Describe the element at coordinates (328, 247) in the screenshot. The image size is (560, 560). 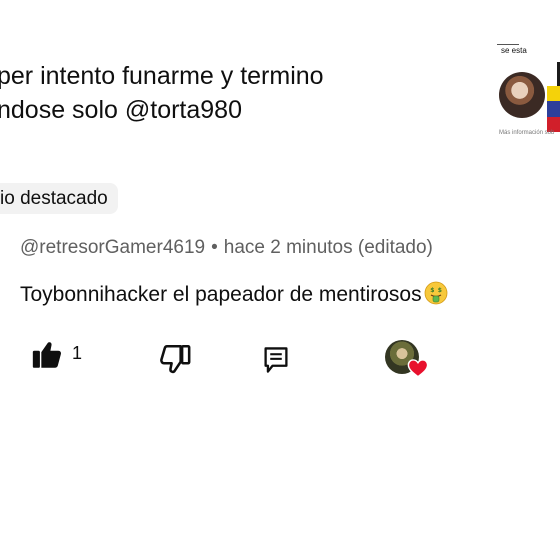
I see `comment-time: hace 2 minutos (editado)` at that location.